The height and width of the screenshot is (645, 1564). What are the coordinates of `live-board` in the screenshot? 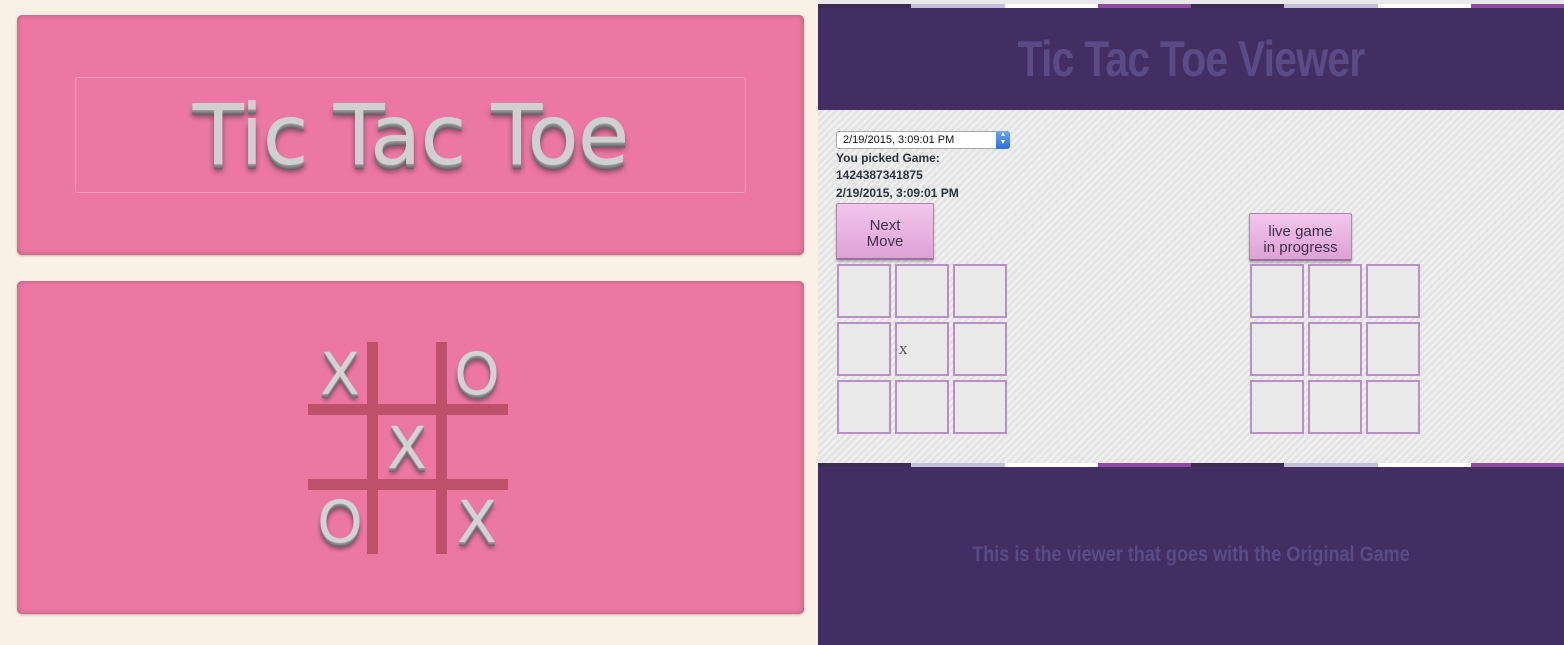 It's located at (1337, 351).